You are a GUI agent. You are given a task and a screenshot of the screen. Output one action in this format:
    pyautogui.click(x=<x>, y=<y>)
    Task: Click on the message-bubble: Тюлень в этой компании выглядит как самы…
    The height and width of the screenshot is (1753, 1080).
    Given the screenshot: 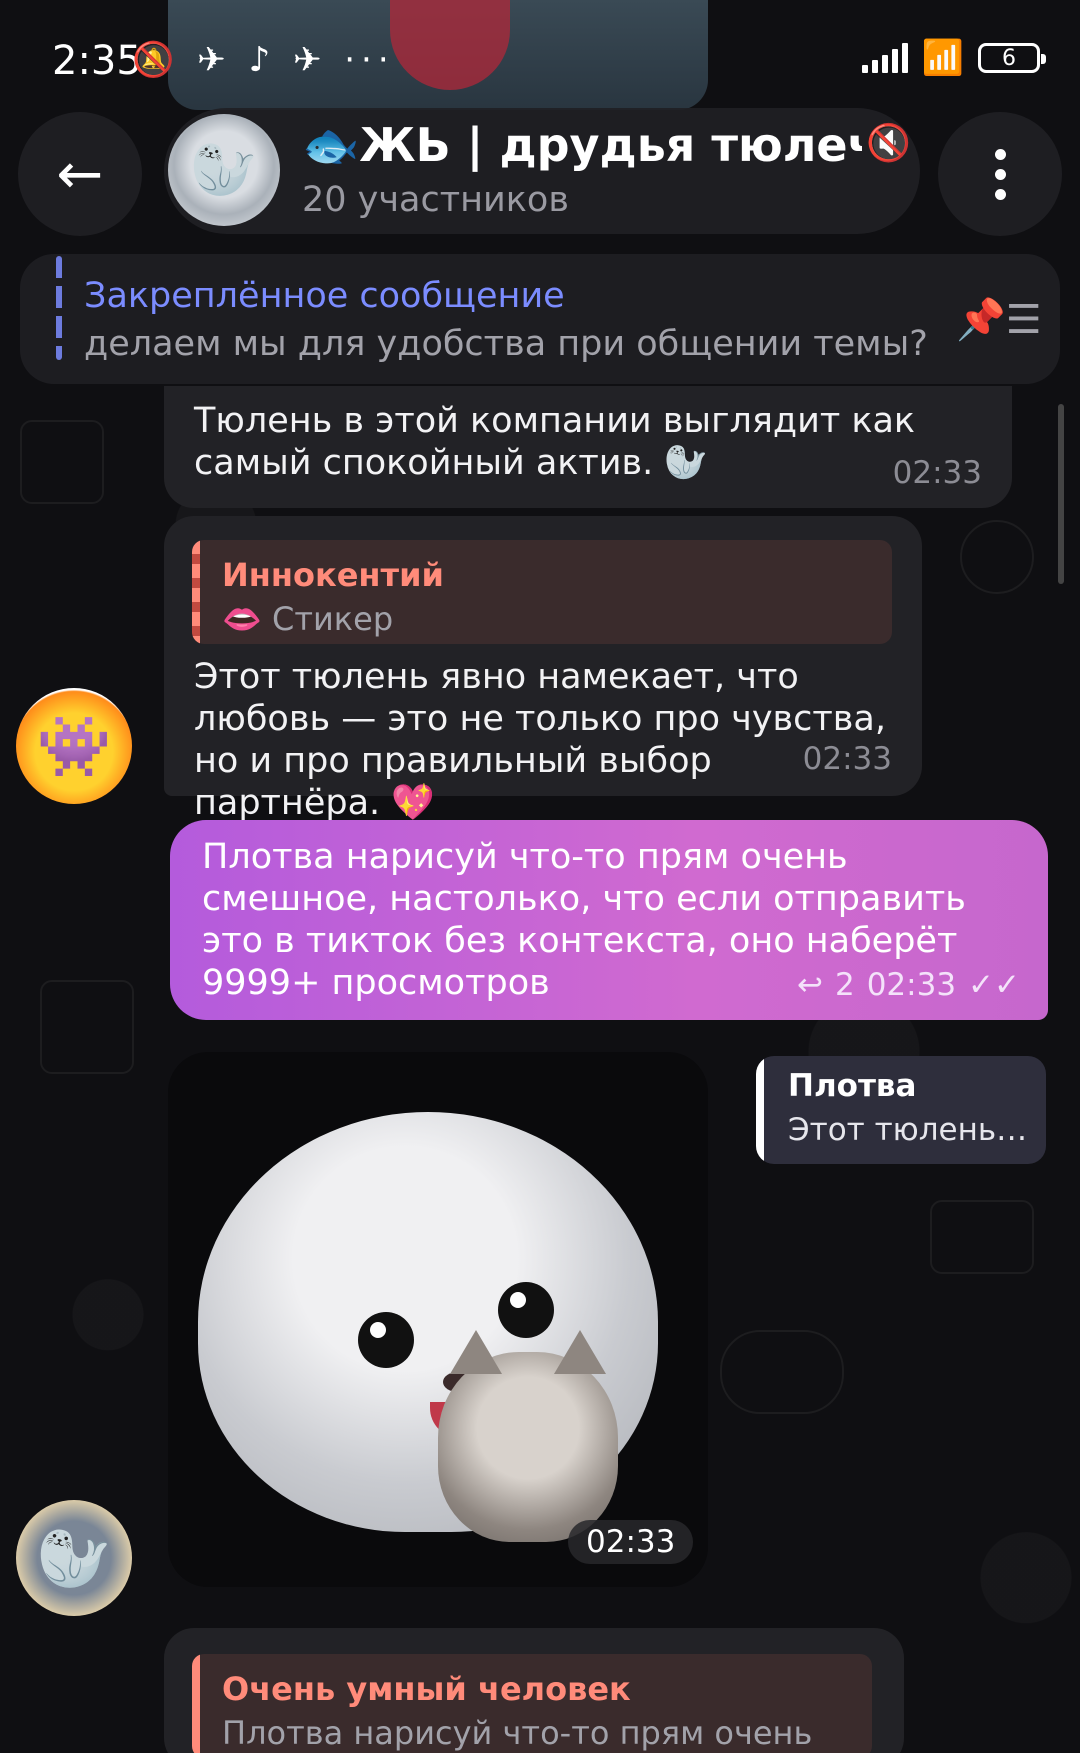 What is the action you would take?
    pyautogui.click(x=588, y=447)
    